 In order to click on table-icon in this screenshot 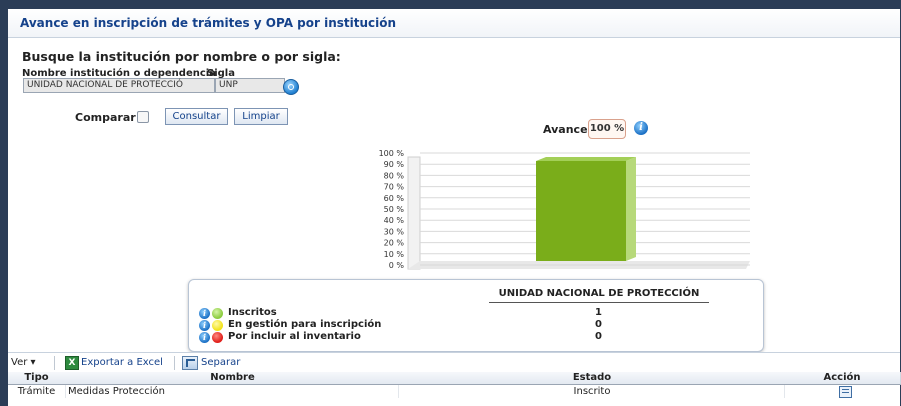, I will do `click(845, 392)`.